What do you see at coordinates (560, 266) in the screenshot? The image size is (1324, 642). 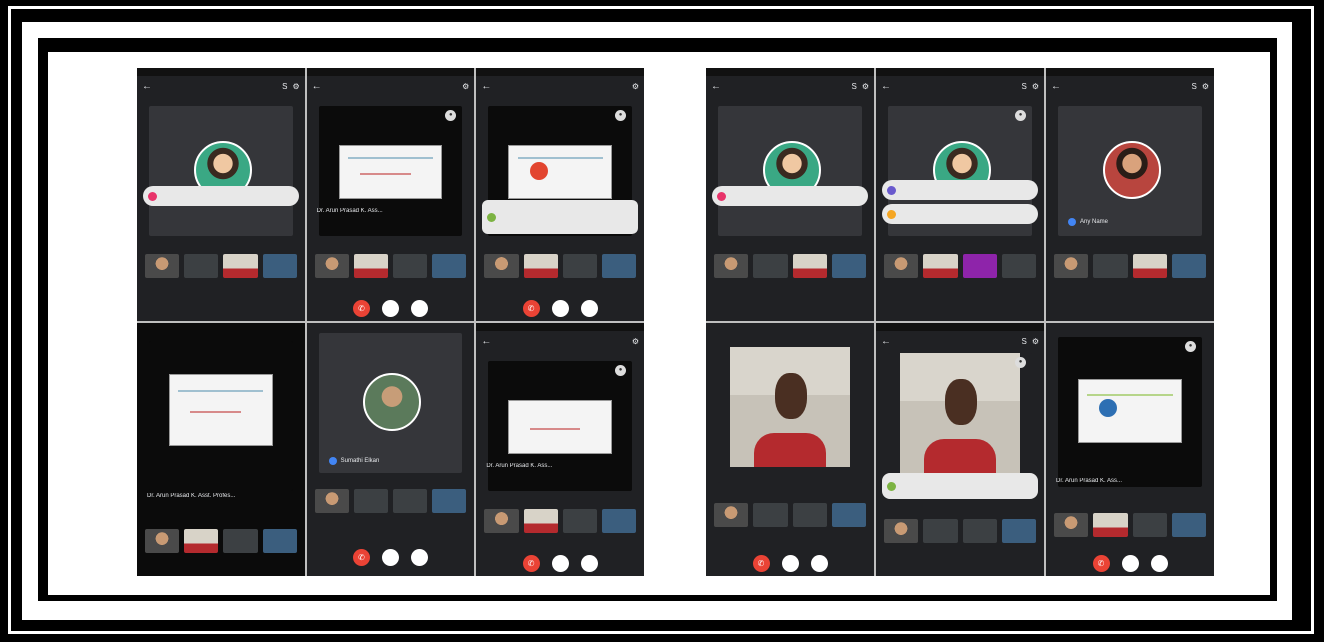 I see `participant-strip` at bounding box center [560, 266].